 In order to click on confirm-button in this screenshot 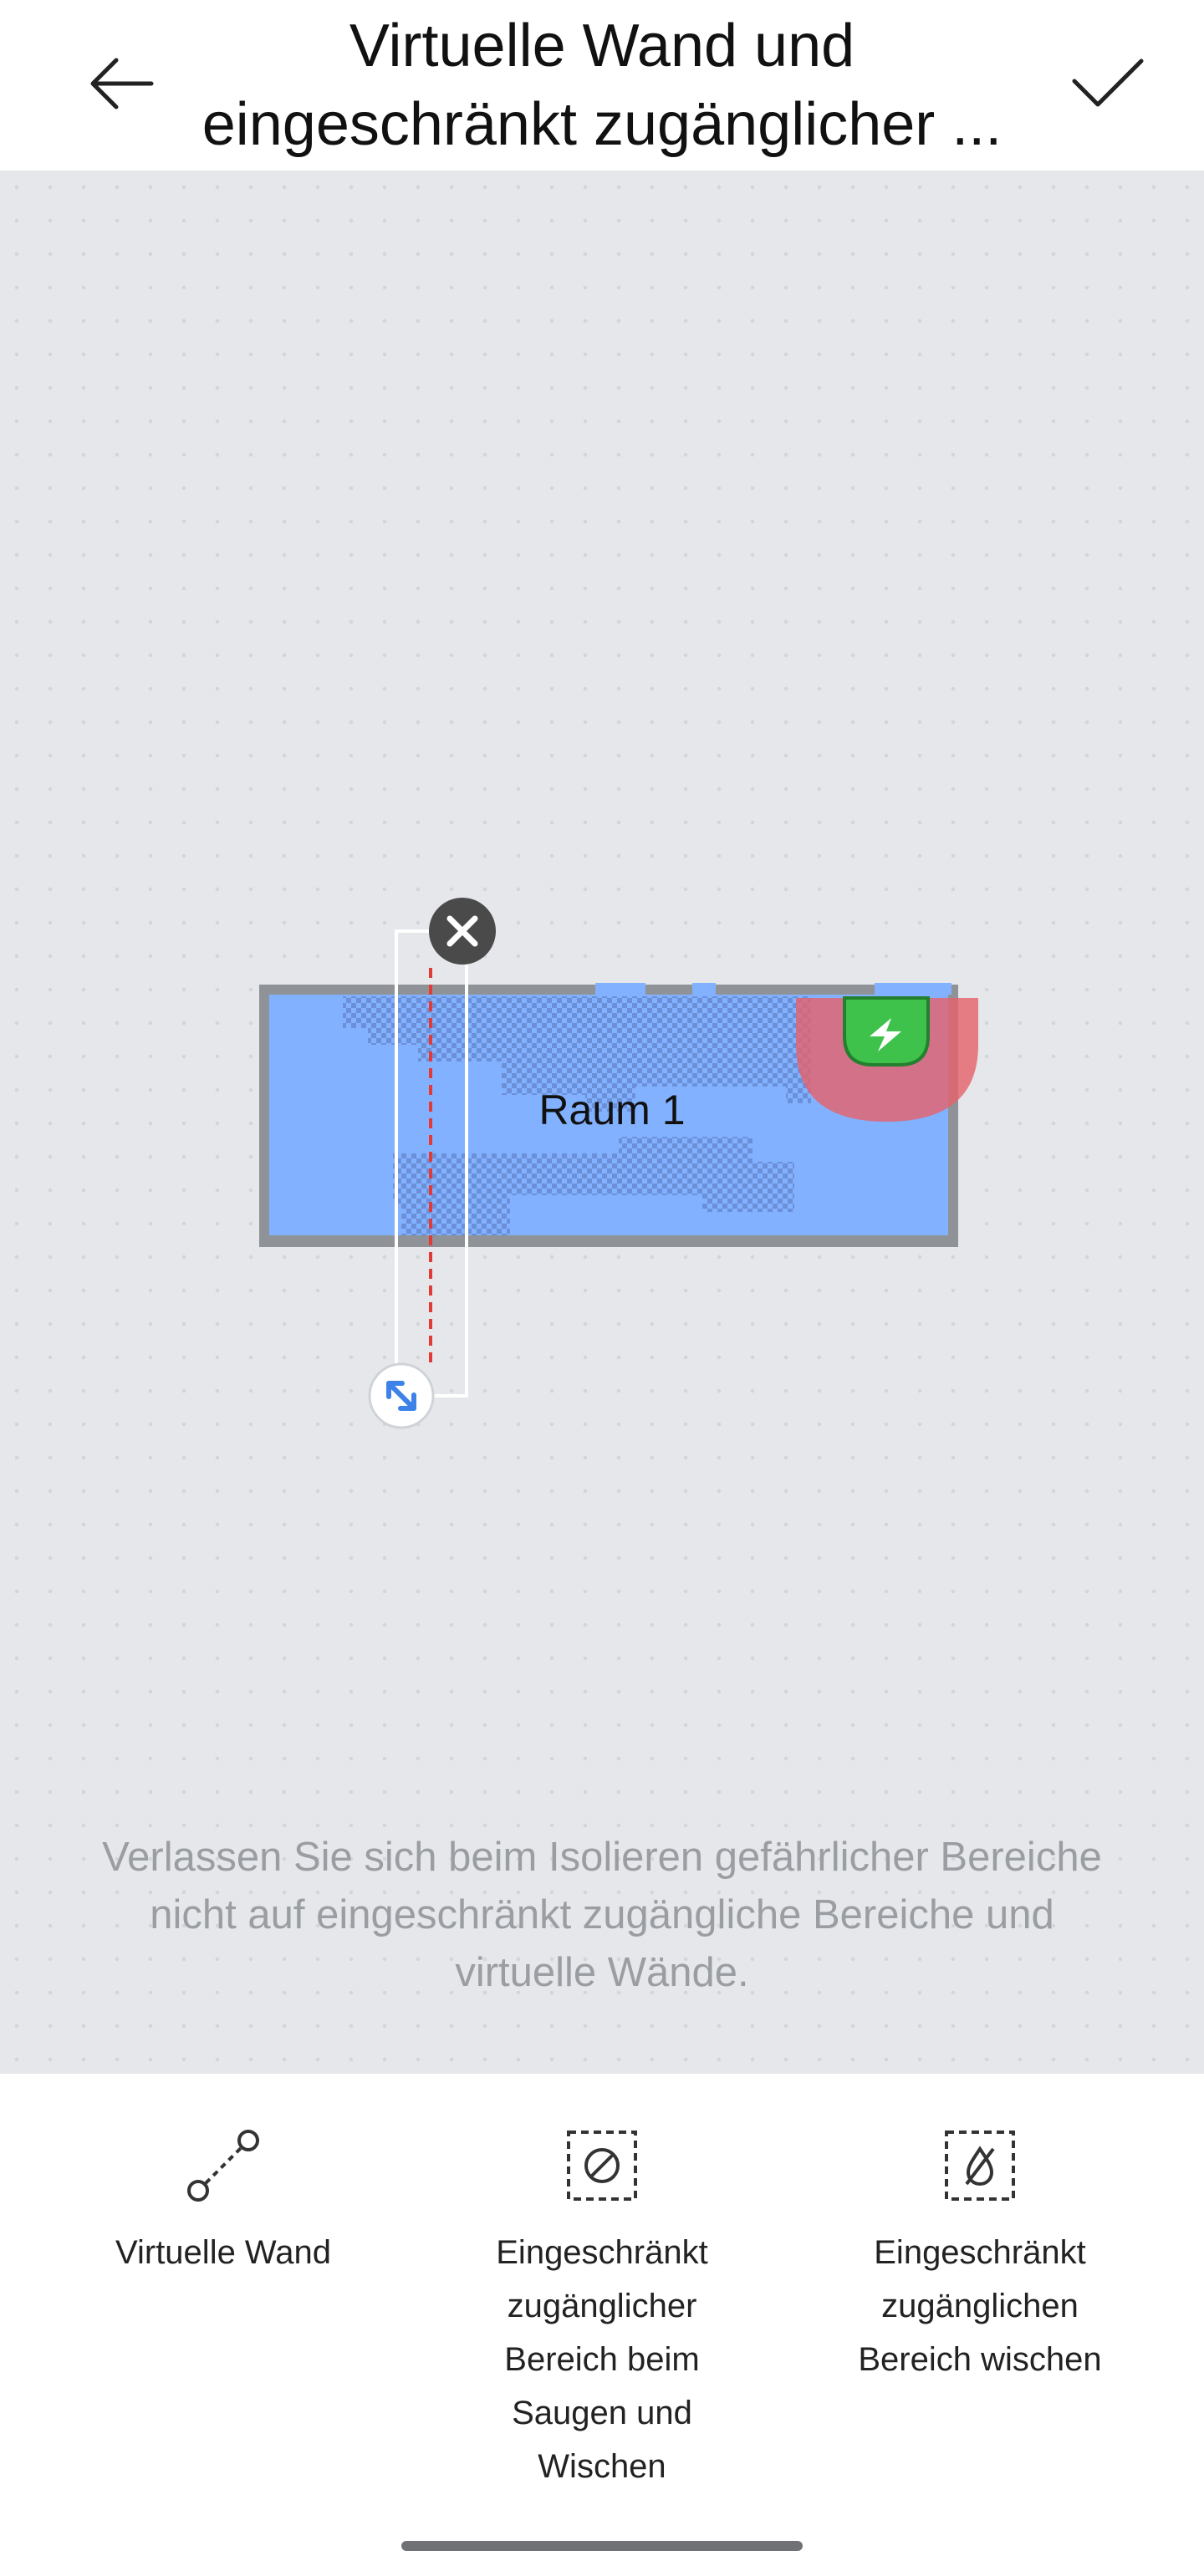, I will do `click(1108, 83)`.